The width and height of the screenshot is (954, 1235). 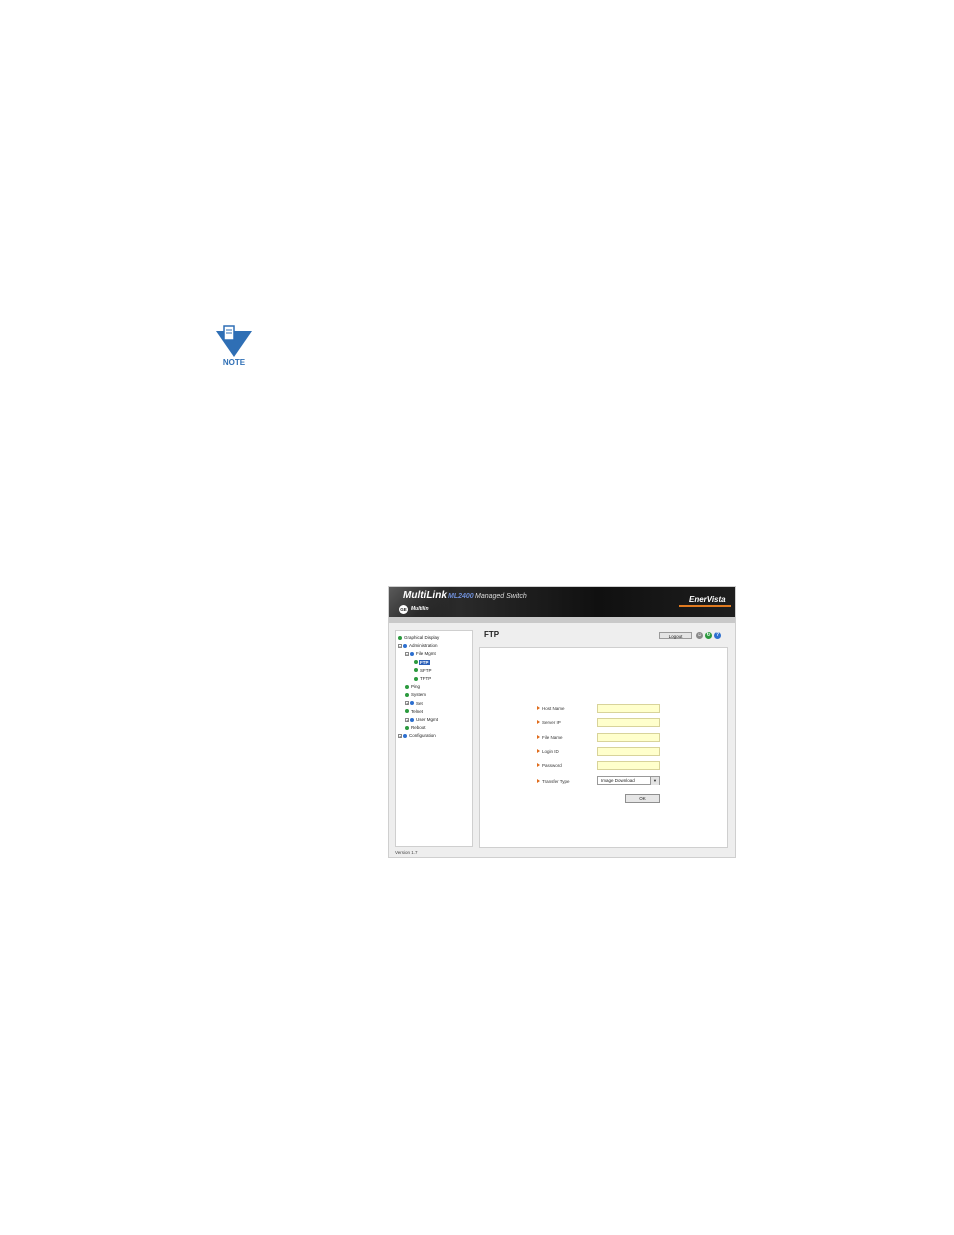 What do you see at coordinates (628, 765) in the screenshot?
I see `password-input` at bounding box center [628, 765].